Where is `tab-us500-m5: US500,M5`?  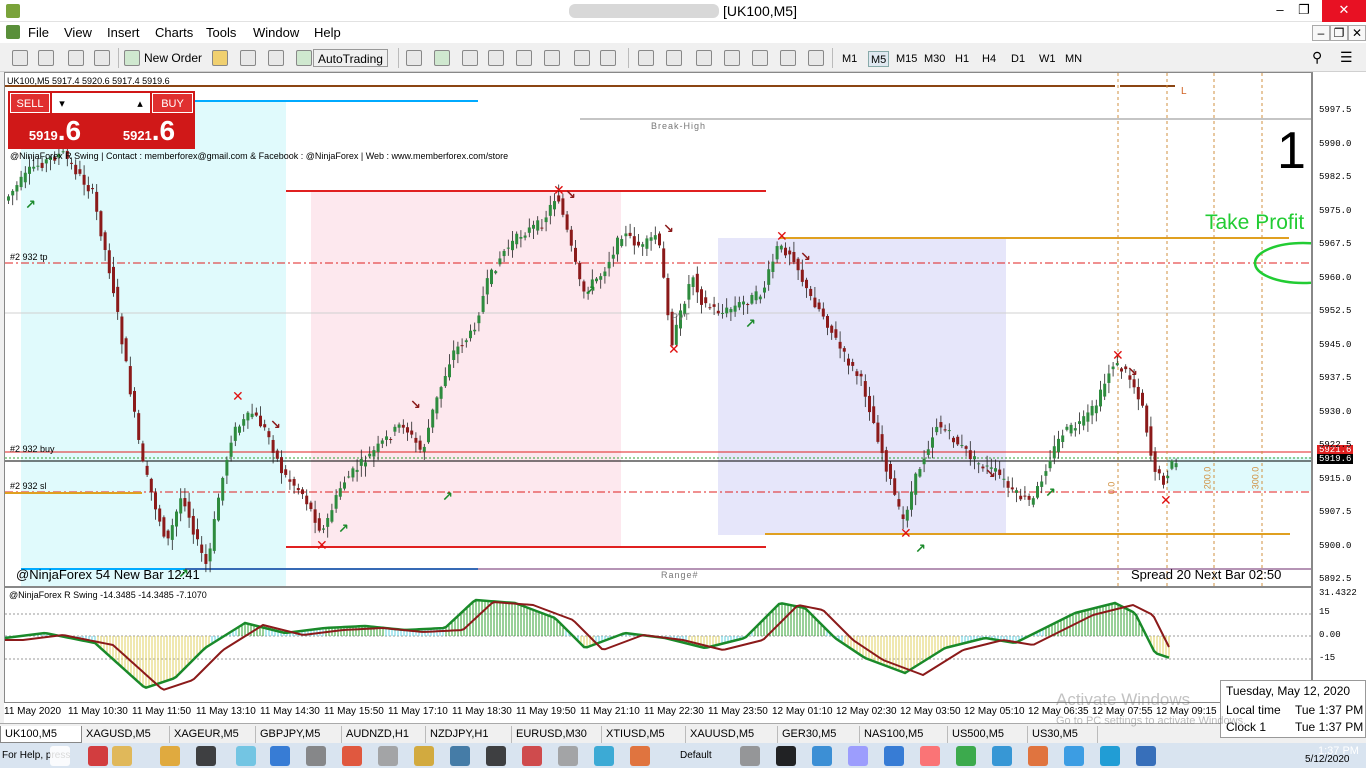
tab-us500-m5: US500,M5 is located at coordinates (988, 734).